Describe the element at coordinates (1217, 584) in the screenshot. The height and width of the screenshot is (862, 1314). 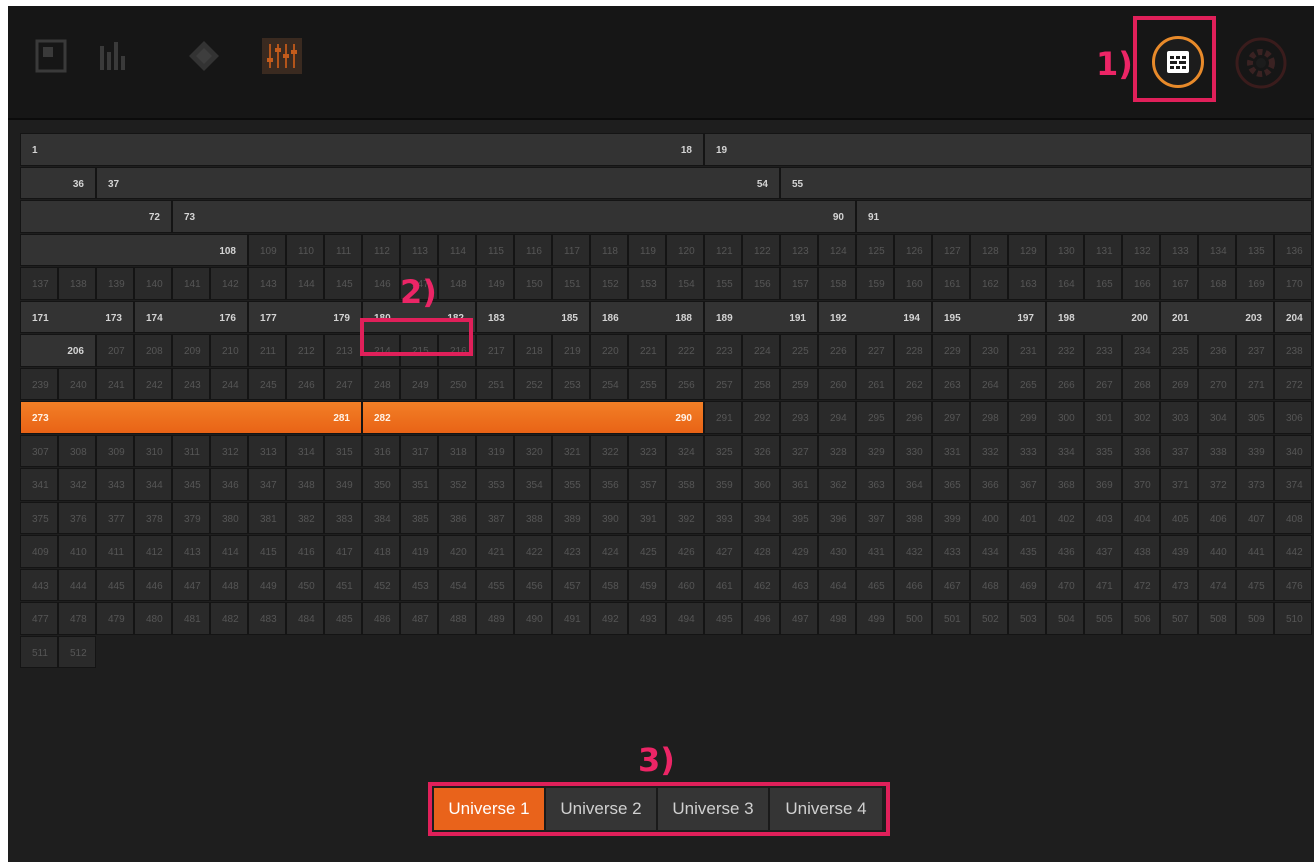
I see `channel-cell: 474` at that location.